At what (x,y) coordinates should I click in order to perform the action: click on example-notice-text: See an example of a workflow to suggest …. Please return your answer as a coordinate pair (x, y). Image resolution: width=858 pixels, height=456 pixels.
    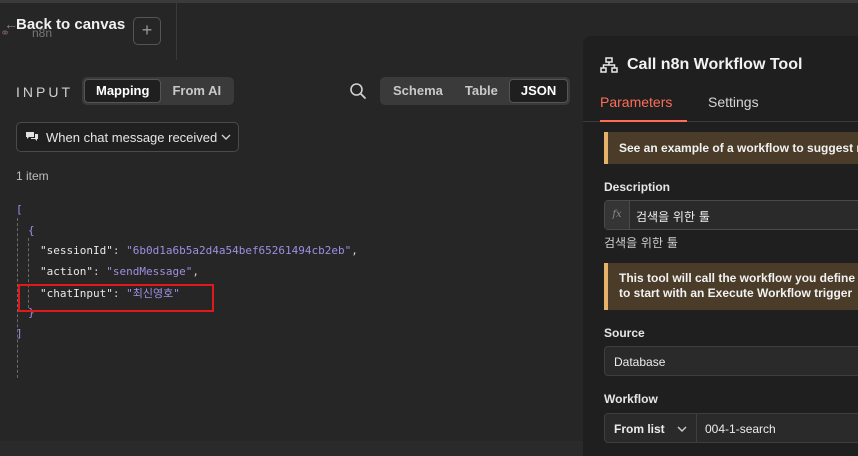
    Looking at the image, I should click on (738, 148).